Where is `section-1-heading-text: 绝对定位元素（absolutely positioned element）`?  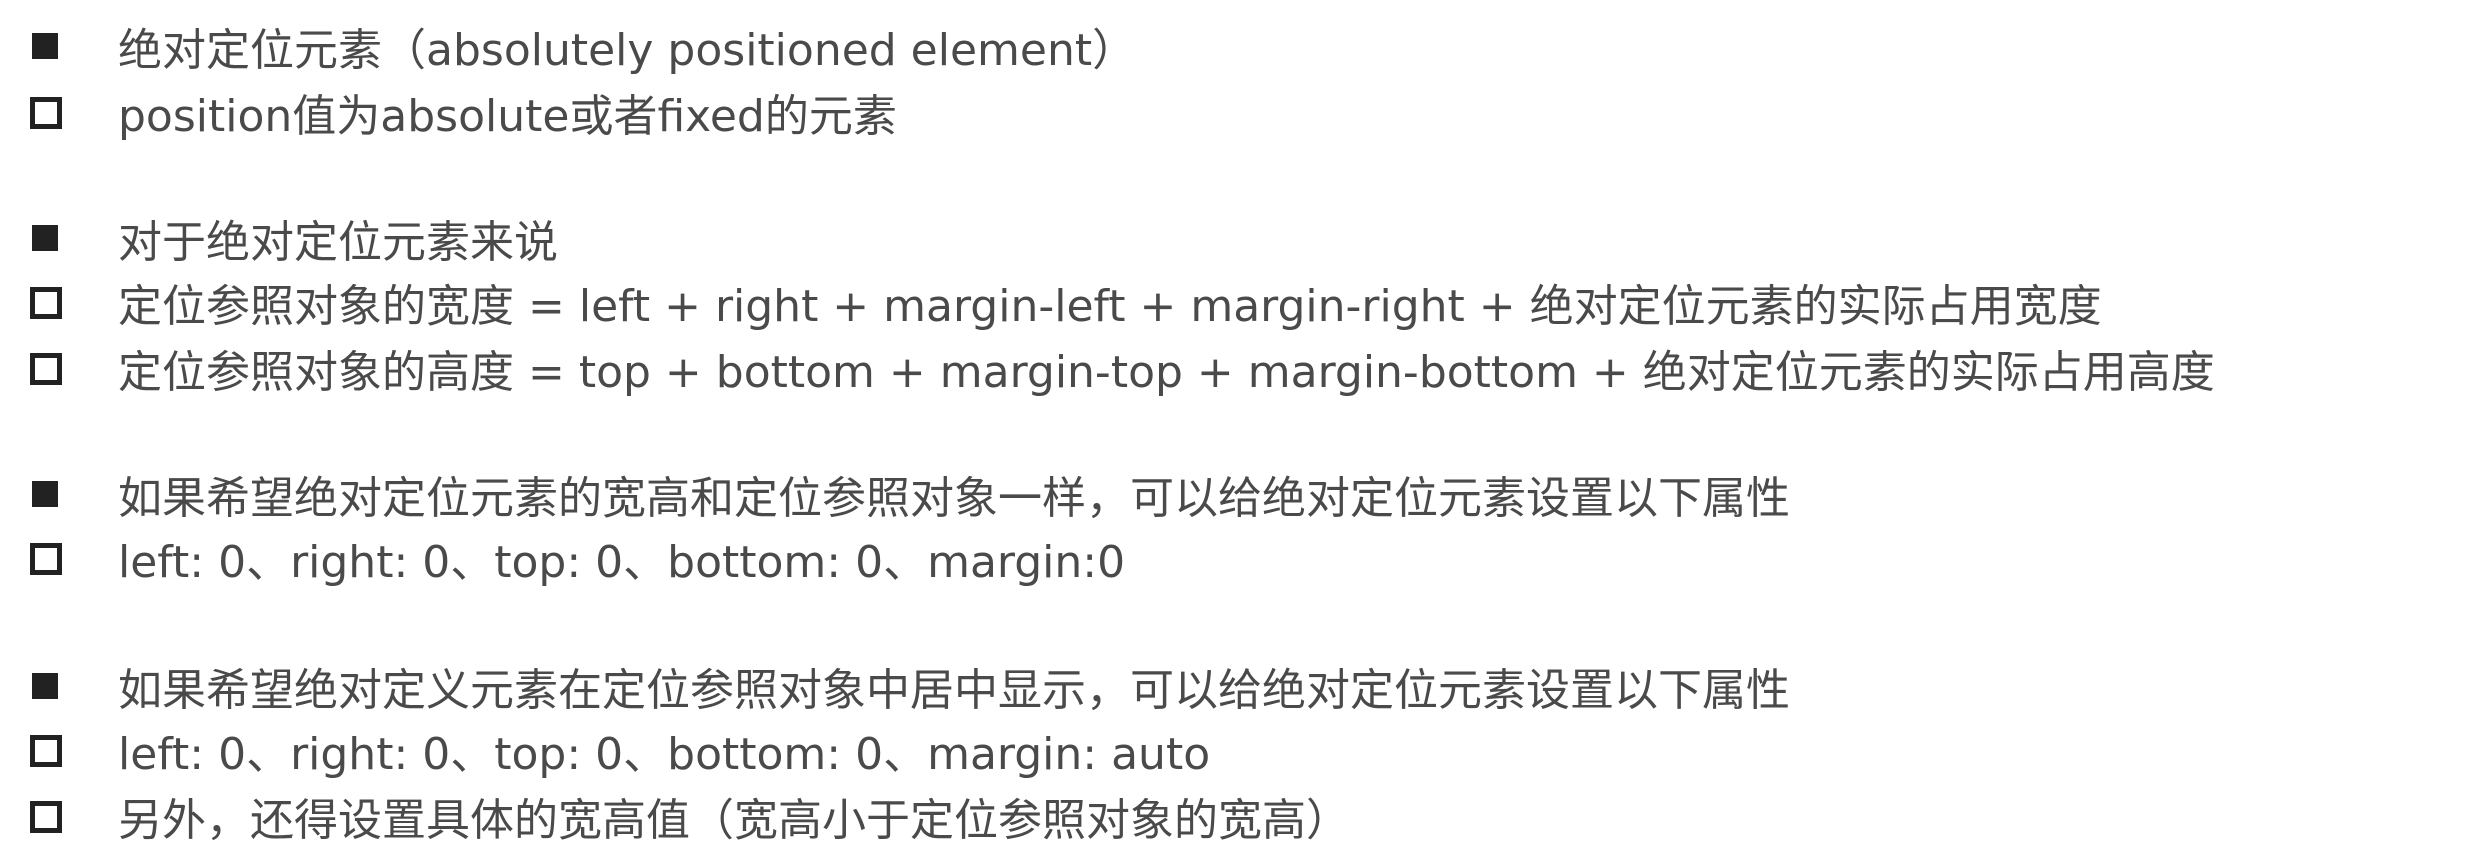 section-1-heading-text: 绝对定位元素（absolutely positioned element） is located at coordinates (627, 50).